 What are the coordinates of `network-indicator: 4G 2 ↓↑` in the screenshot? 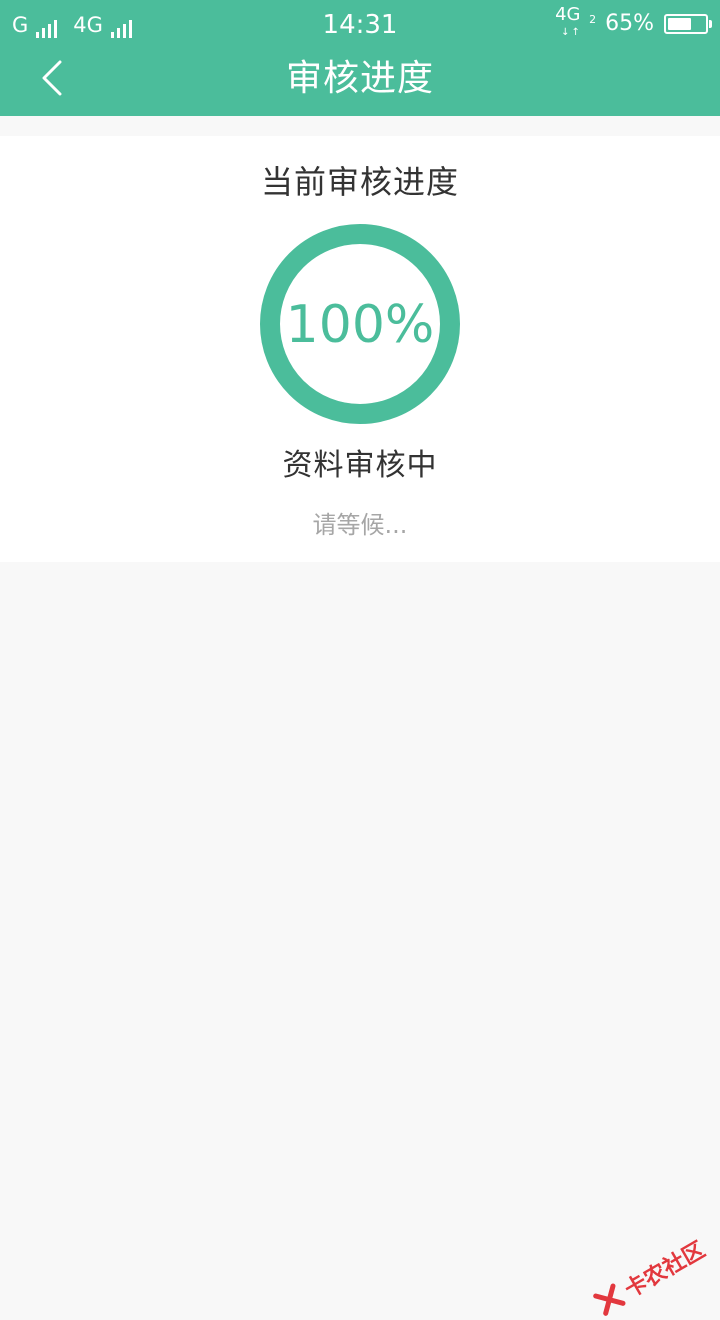 It's located at (576, 23).